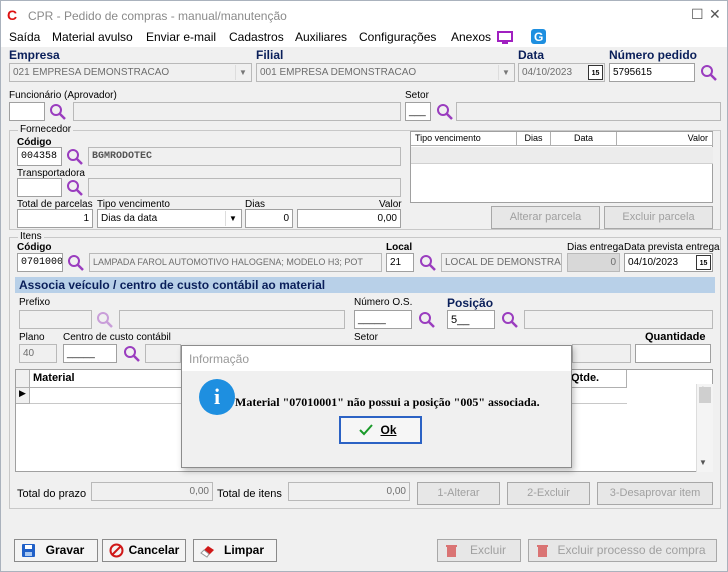 Image resolution: width=728 pixels, height=572 pixels. What do you see at coordinates (55, 319) in the screenshot?
I see `prefixo-input` at bounding box center [55, 319].